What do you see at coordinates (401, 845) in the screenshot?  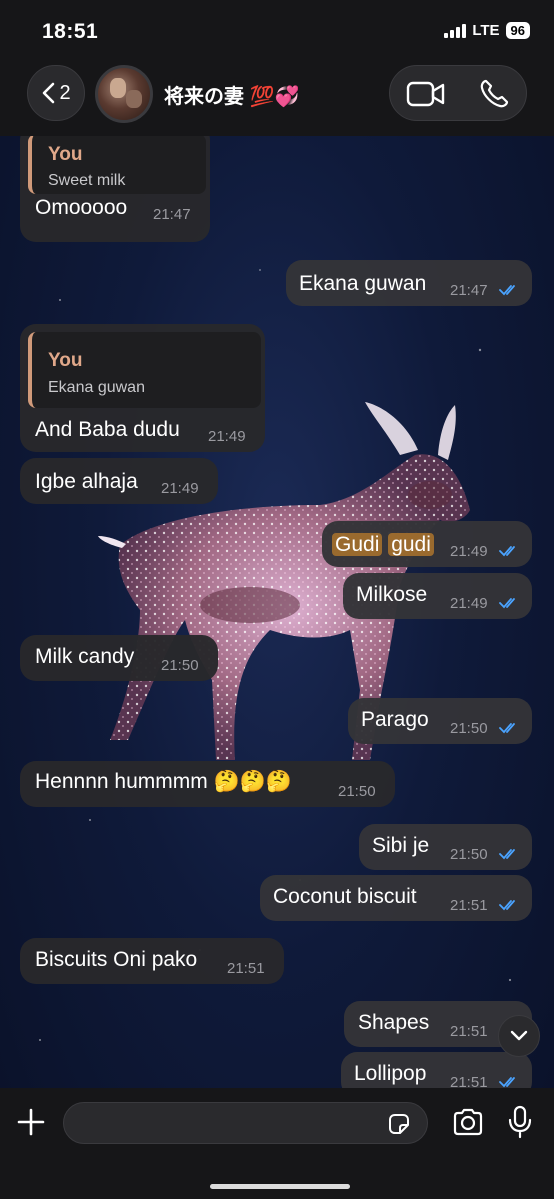 I see `message-text: Sibi je` at bounding box center [401, 845].